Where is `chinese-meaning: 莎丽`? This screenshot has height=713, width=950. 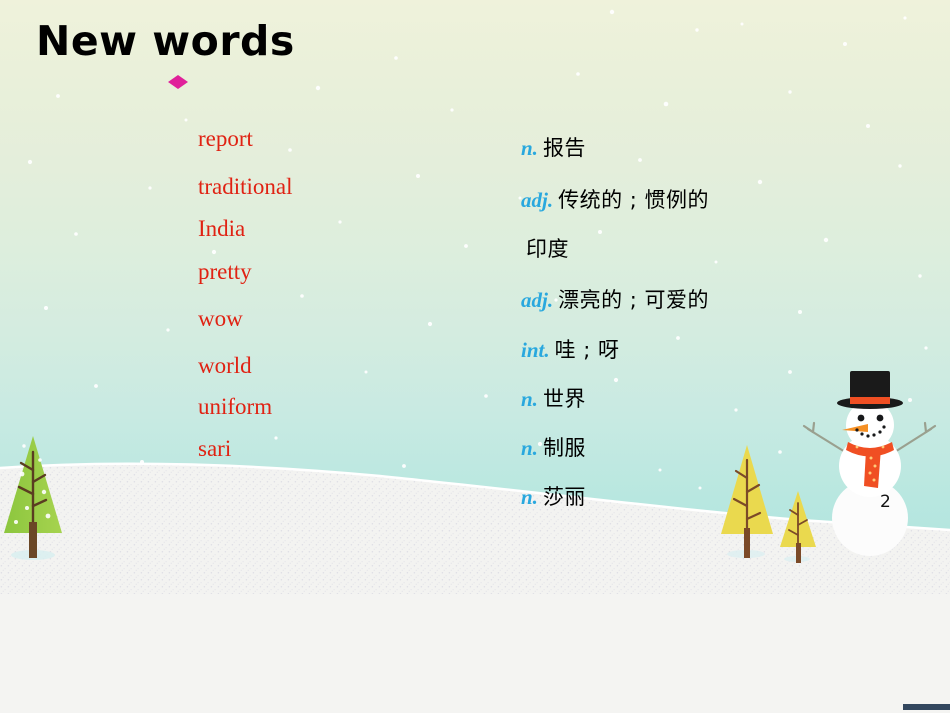 chinese-meaning: 莎丽 is located at coordinates (564, 497).